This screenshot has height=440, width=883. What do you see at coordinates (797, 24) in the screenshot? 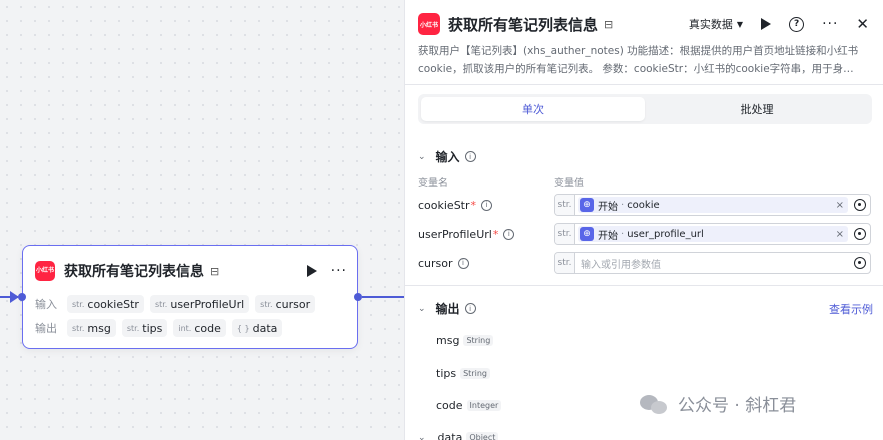
I see `help-icon: ?` at bounding box center [797, 24].